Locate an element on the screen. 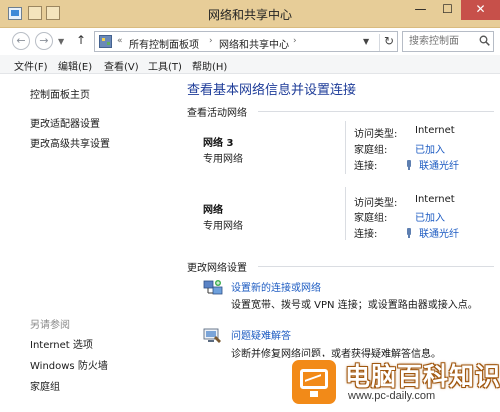 The width and height of the screenshot is (500, 412). computer-logo-icon is located at coordinates (314, 382).